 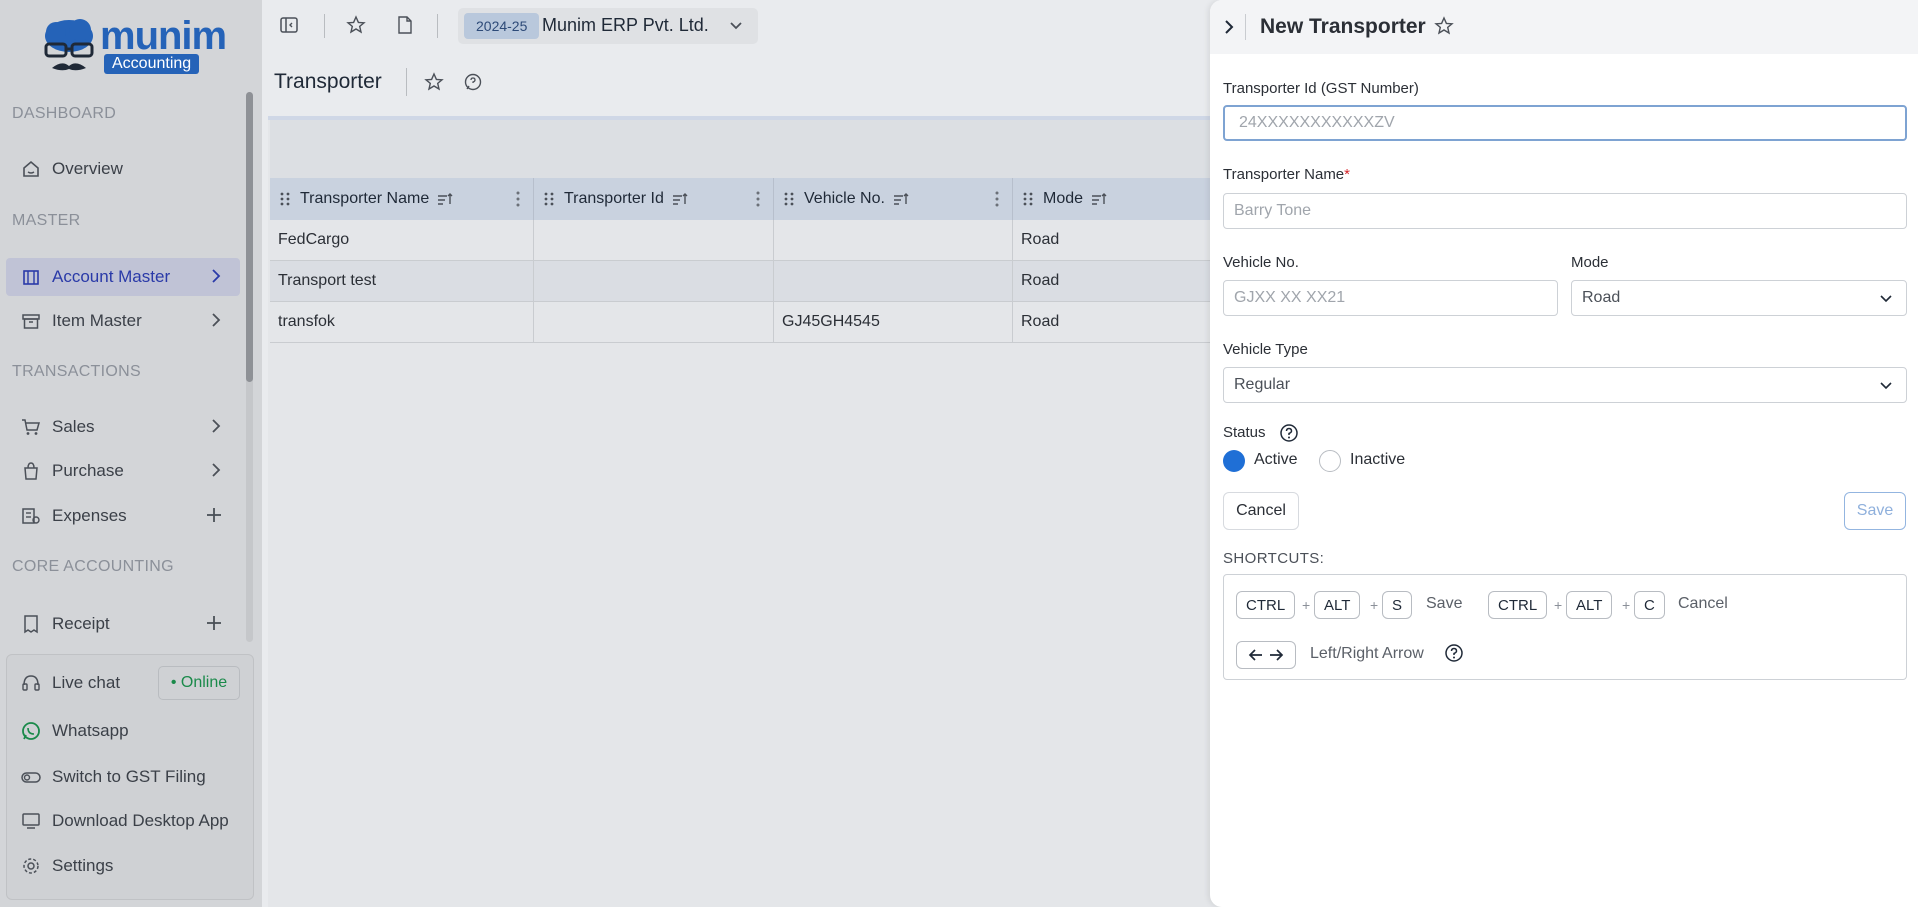 I want to click on status-inactive-radio, so click(x=1330, y=461).